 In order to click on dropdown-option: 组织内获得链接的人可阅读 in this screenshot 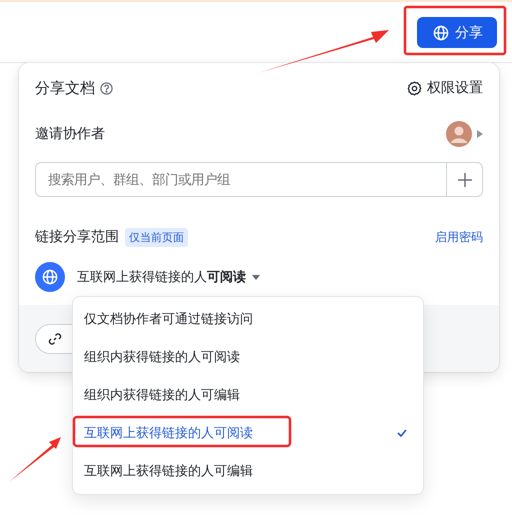, I will do `click(248, 357)`.